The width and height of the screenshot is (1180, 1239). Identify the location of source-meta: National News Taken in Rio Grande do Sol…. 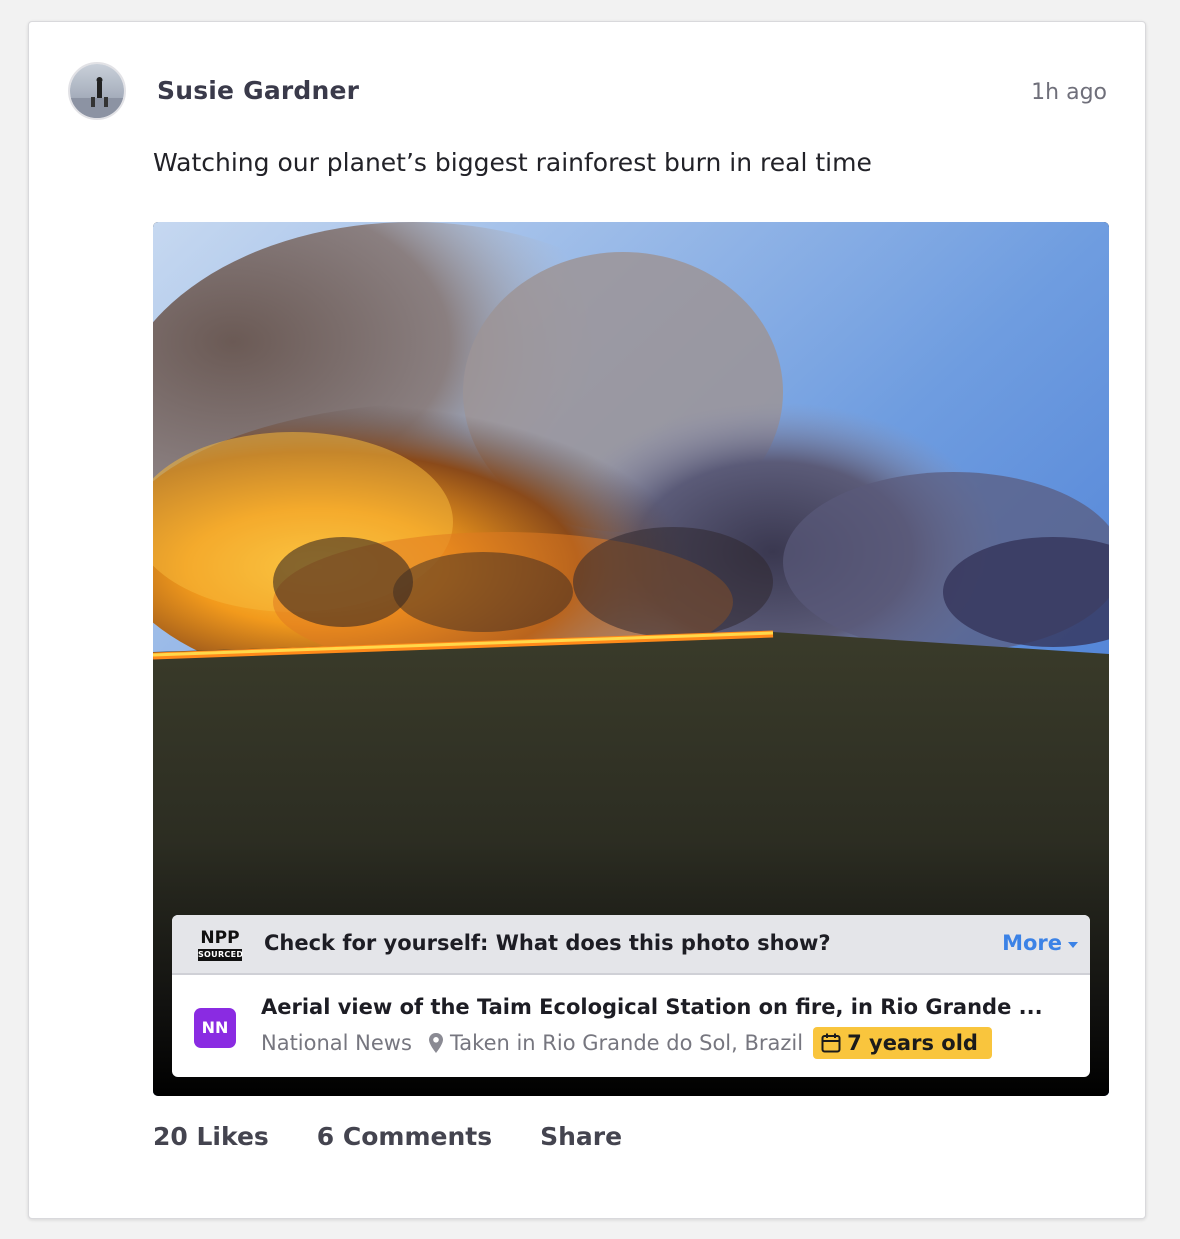
(626, 1043).